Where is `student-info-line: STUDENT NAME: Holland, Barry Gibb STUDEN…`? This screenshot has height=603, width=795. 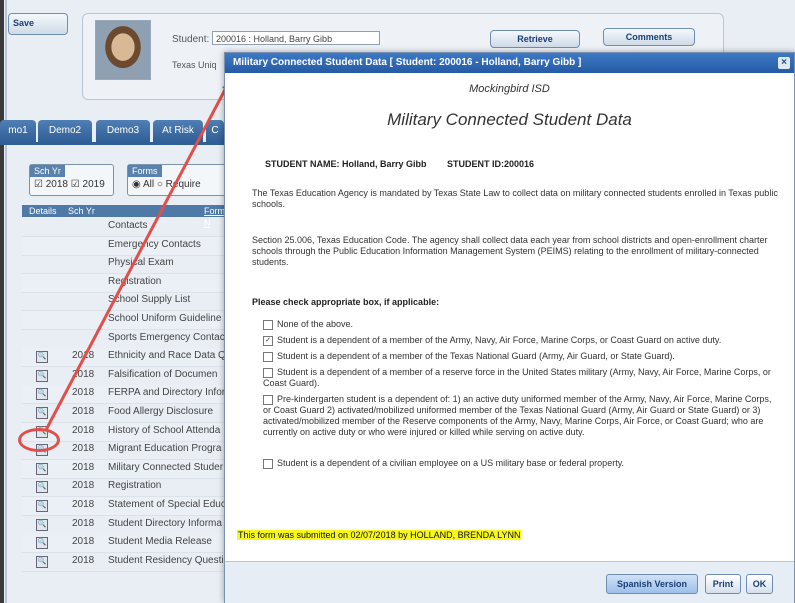 student-info-line: STUDENT NAME: Holland, Barry Gibb STUDEN… is located at coordinates (408, 164).